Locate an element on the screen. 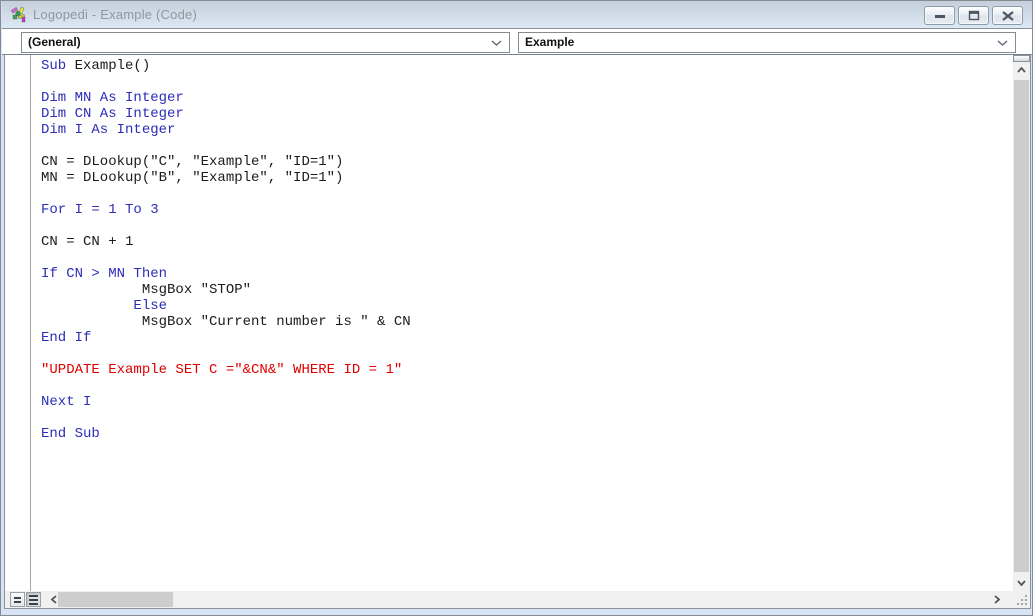  chevron-right-icon is located at coordinates (997, 599).